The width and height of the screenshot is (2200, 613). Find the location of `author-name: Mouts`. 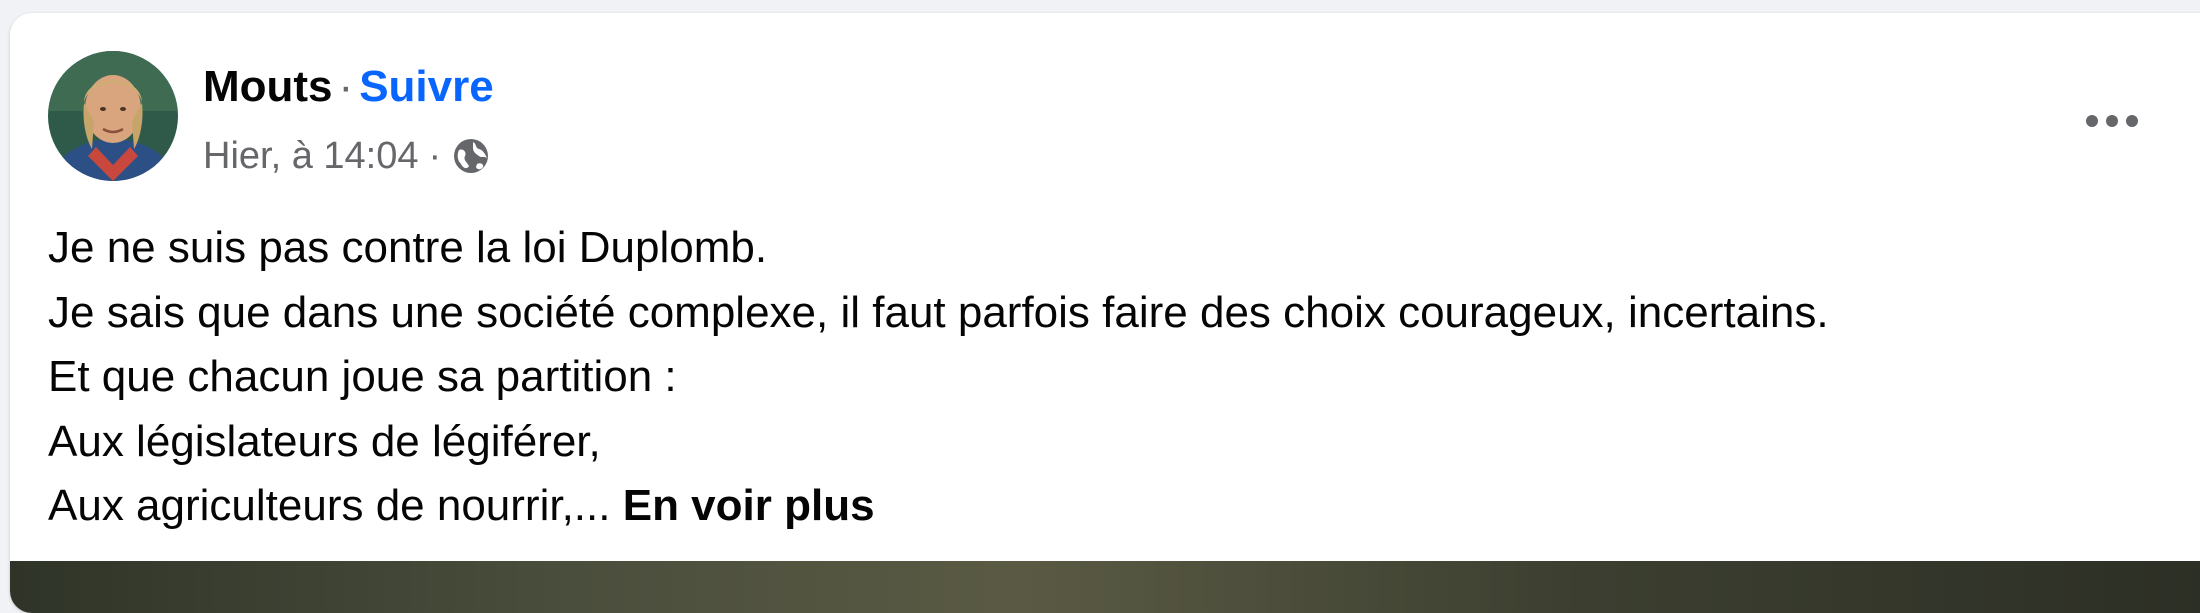

author-name: Mouts is located at coordinates (268, 86).